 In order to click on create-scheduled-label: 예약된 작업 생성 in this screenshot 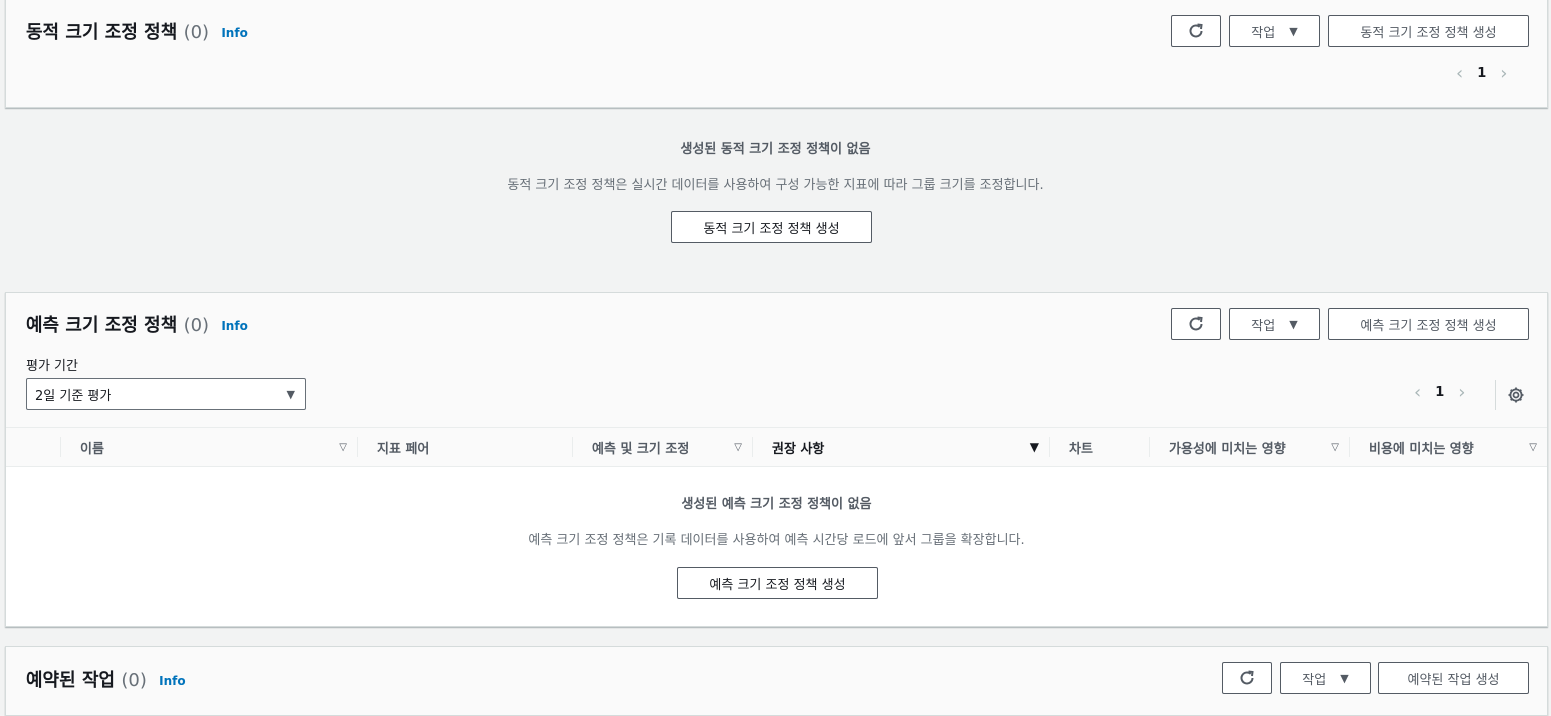, I will do `click(1453, 680)`.